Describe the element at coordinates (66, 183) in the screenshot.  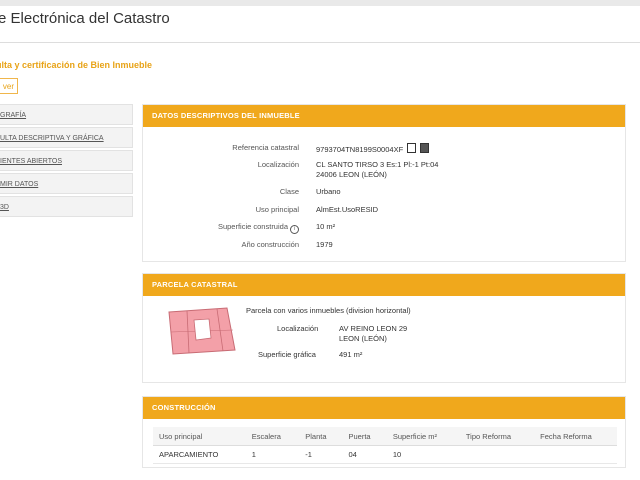
I see `sidebar-item-imprimir: MIR DATOS` at that location.